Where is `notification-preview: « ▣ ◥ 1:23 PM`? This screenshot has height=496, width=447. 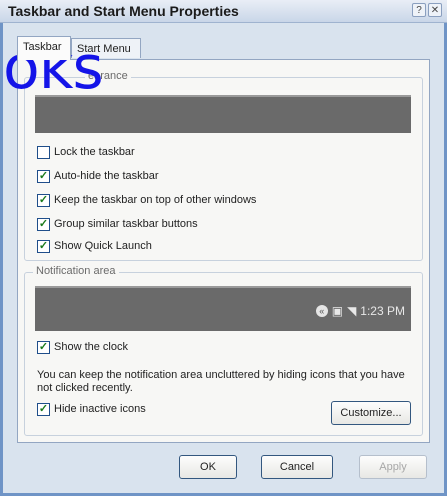 notification-preview: « ▣ ◥ 1:23 PM is located at coordinates (223, 308).